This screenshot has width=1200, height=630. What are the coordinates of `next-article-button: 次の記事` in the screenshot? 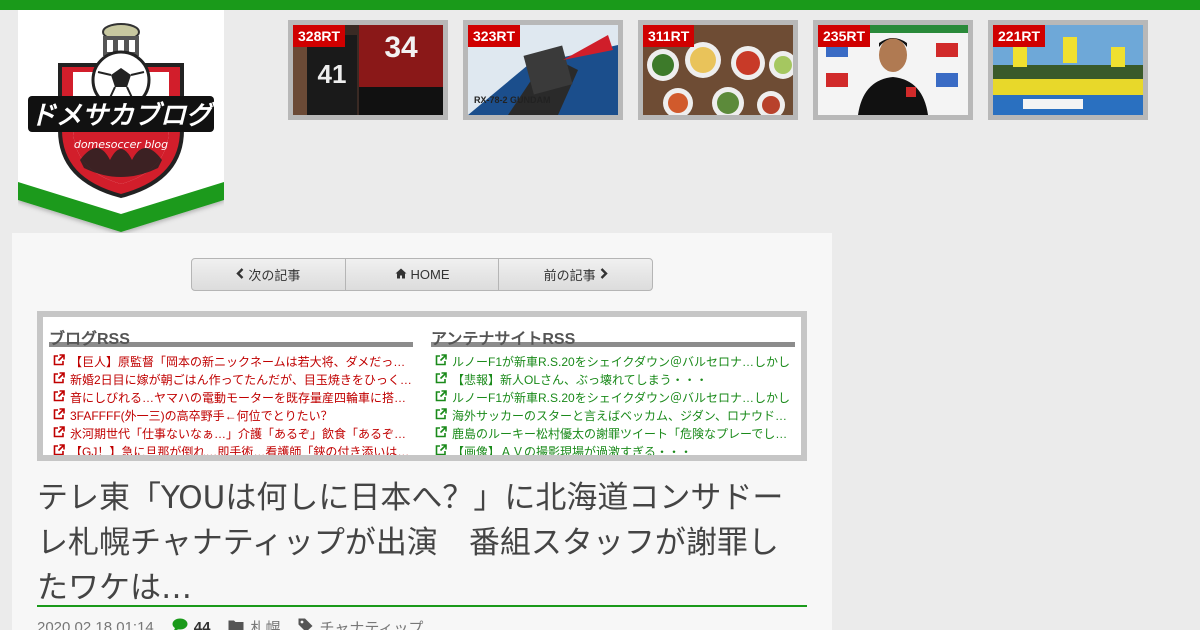 It's located at (269, 274).